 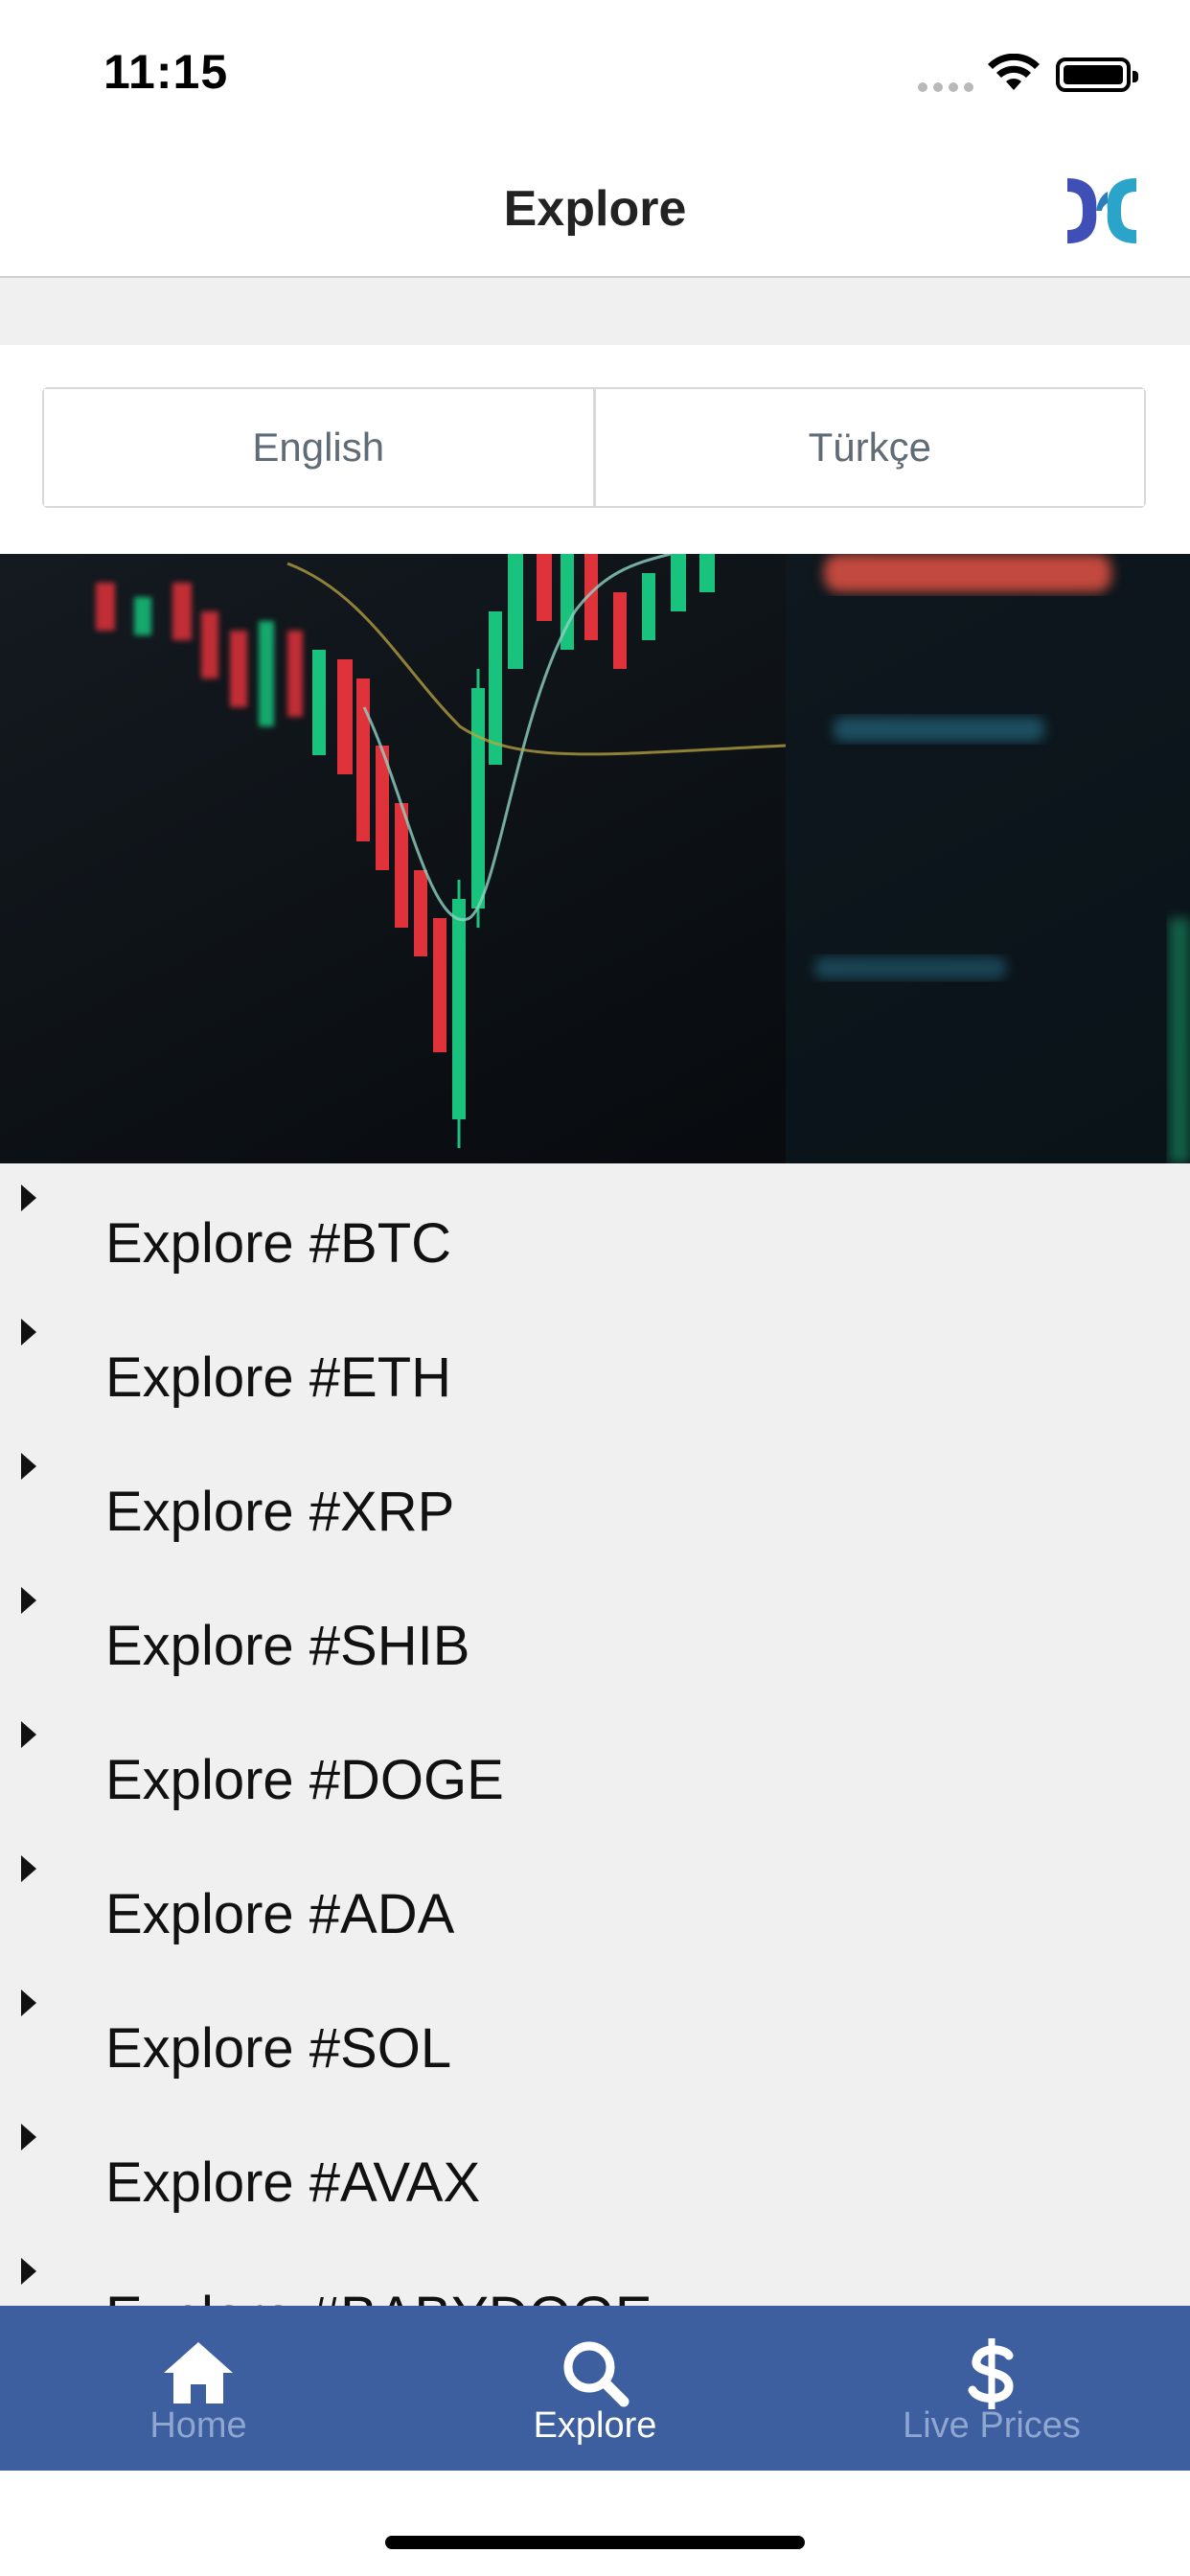 I want to click on list-item-label: Explore #XRP, so click(x=280, y=1512).